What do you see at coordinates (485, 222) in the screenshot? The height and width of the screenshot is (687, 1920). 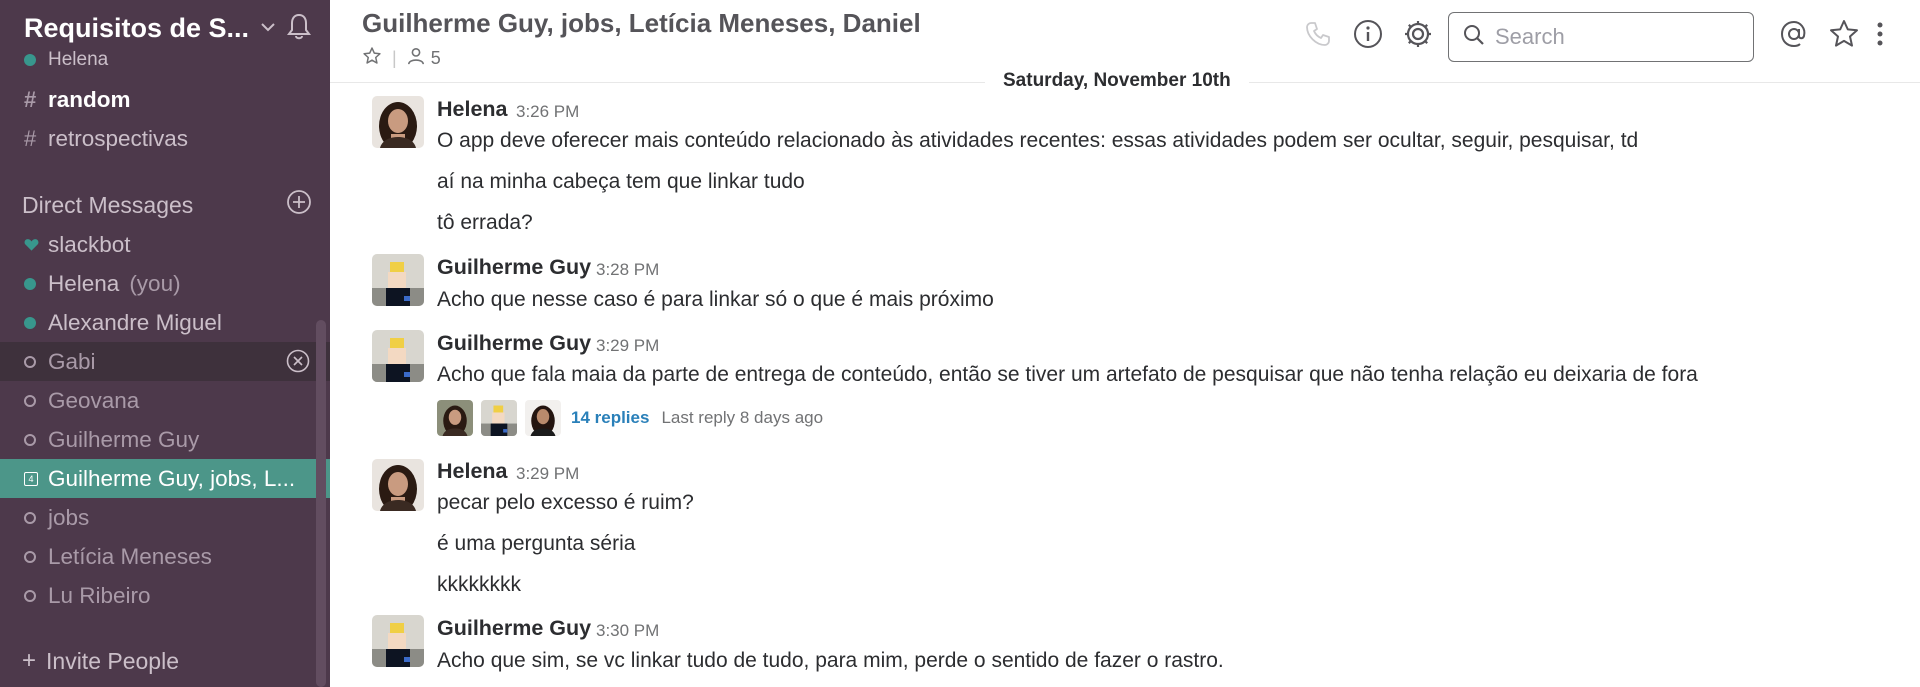 I see `message-text: tô errada?` at bounding box center [485, 222].